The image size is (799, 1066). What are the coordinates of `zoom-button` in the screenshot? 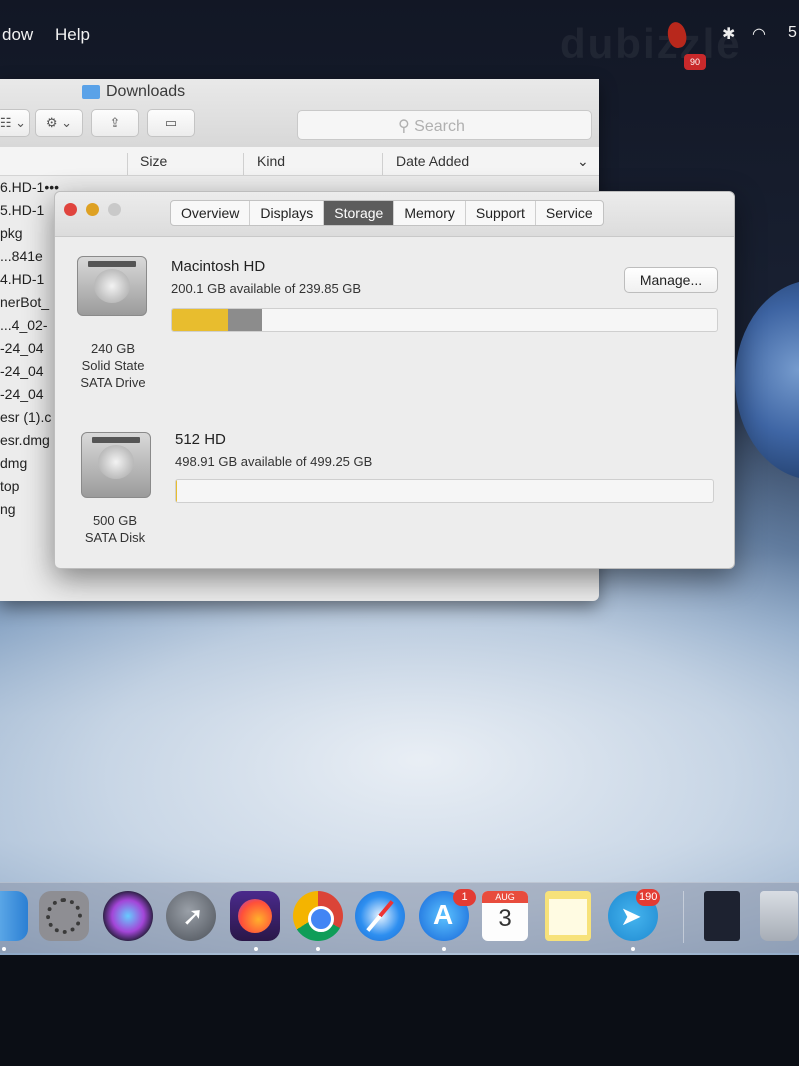 It's located at (114, 209).